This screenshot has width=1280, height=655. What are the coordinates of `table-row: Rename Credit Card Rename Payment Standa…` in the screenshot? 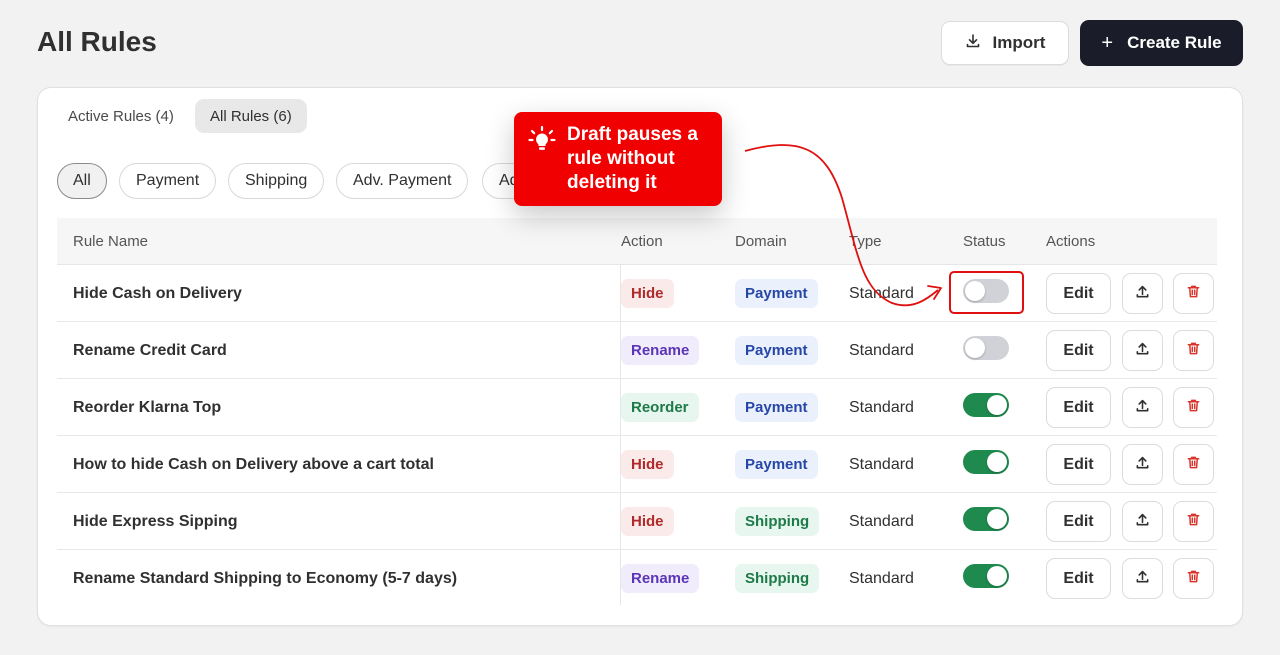 It's located at (637, 350).